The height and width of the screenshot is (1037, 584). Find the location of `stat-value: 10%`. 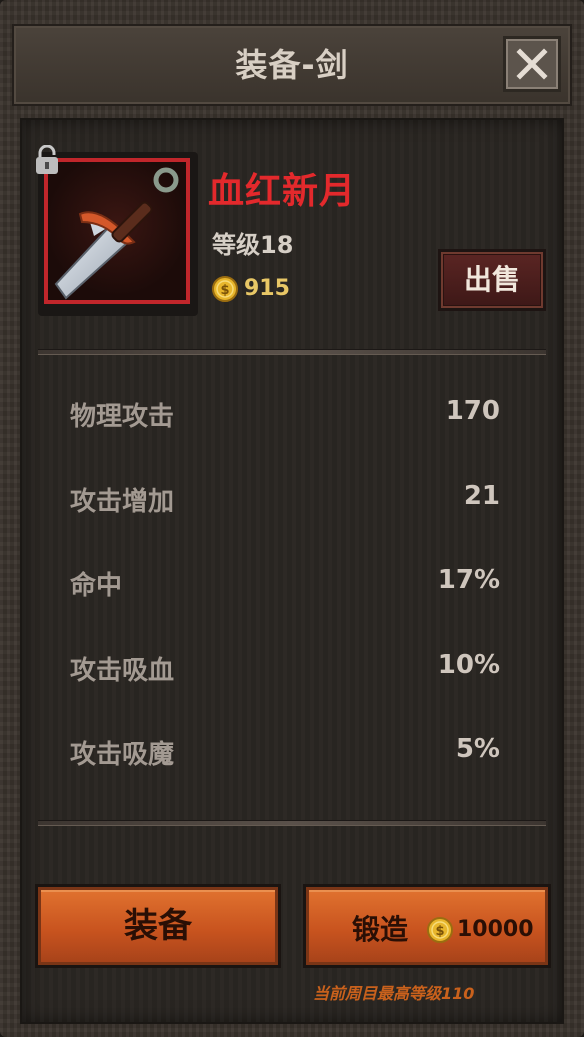

stat-value: 10% is located at coordinates (468, 665).